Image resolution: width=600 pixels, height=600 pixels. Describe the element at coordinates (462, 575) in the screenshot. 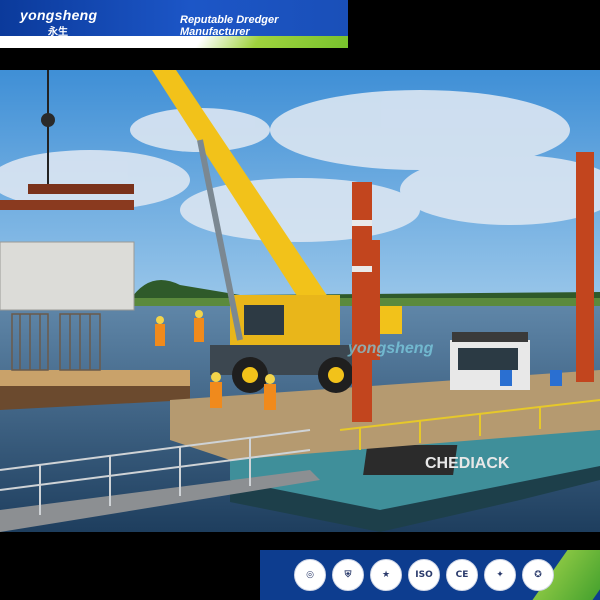

I see `ce-mark-icon: CE` at that location.